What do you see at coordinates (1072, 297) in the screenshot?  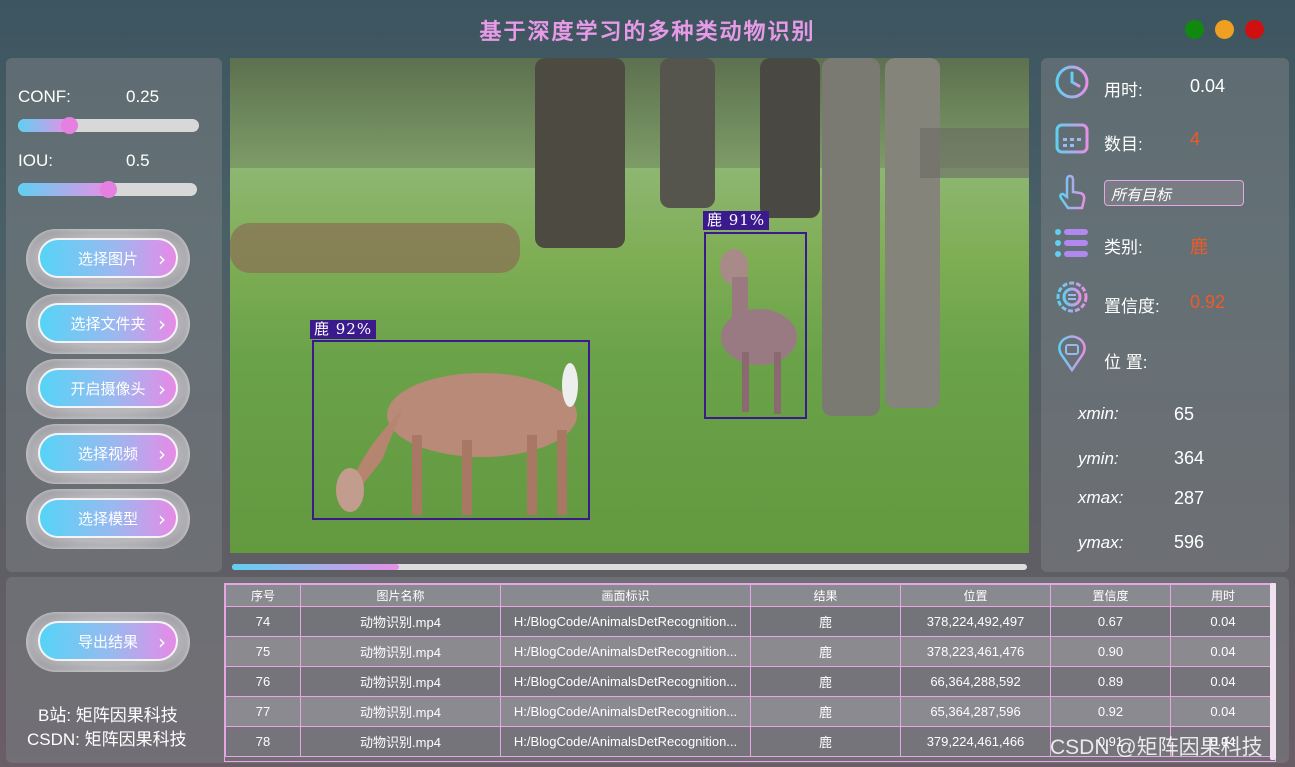 I see `gear-icon` at bounding box center [1072, 297].